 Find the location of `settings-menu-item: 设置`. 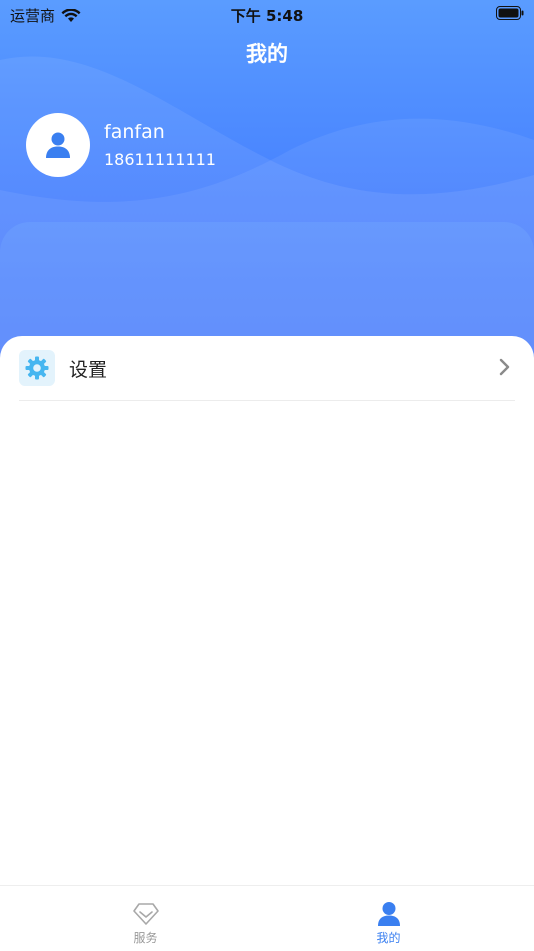

settings-menu-item: 设置 is located at coordinates (267, 368).